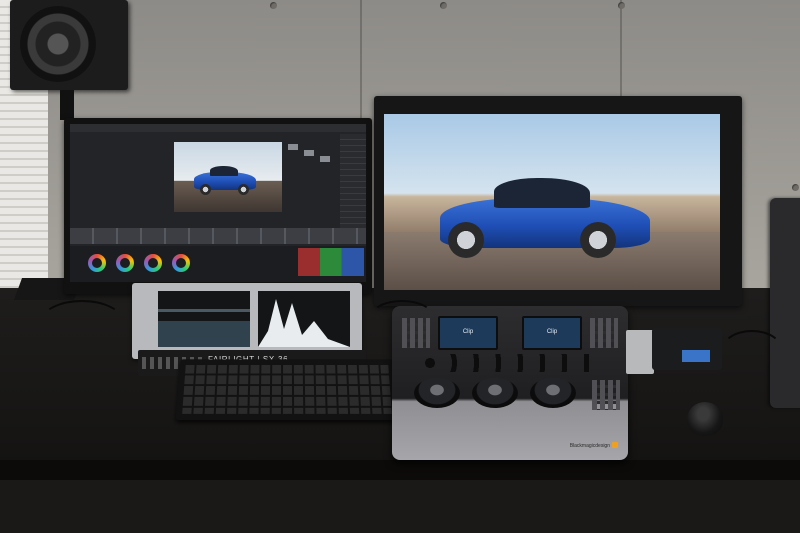 The image size is (800, 533). Describe the element at coordinates (400, 506) in the screenshot. I see `floor` at that location.